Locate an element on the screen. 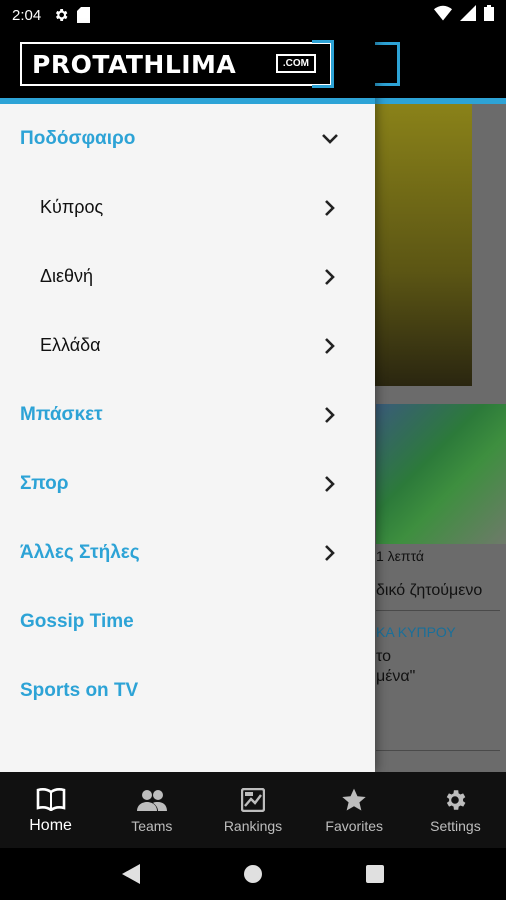  menu-item-diethni: Διεθνή is located at coordinates (187, 276).